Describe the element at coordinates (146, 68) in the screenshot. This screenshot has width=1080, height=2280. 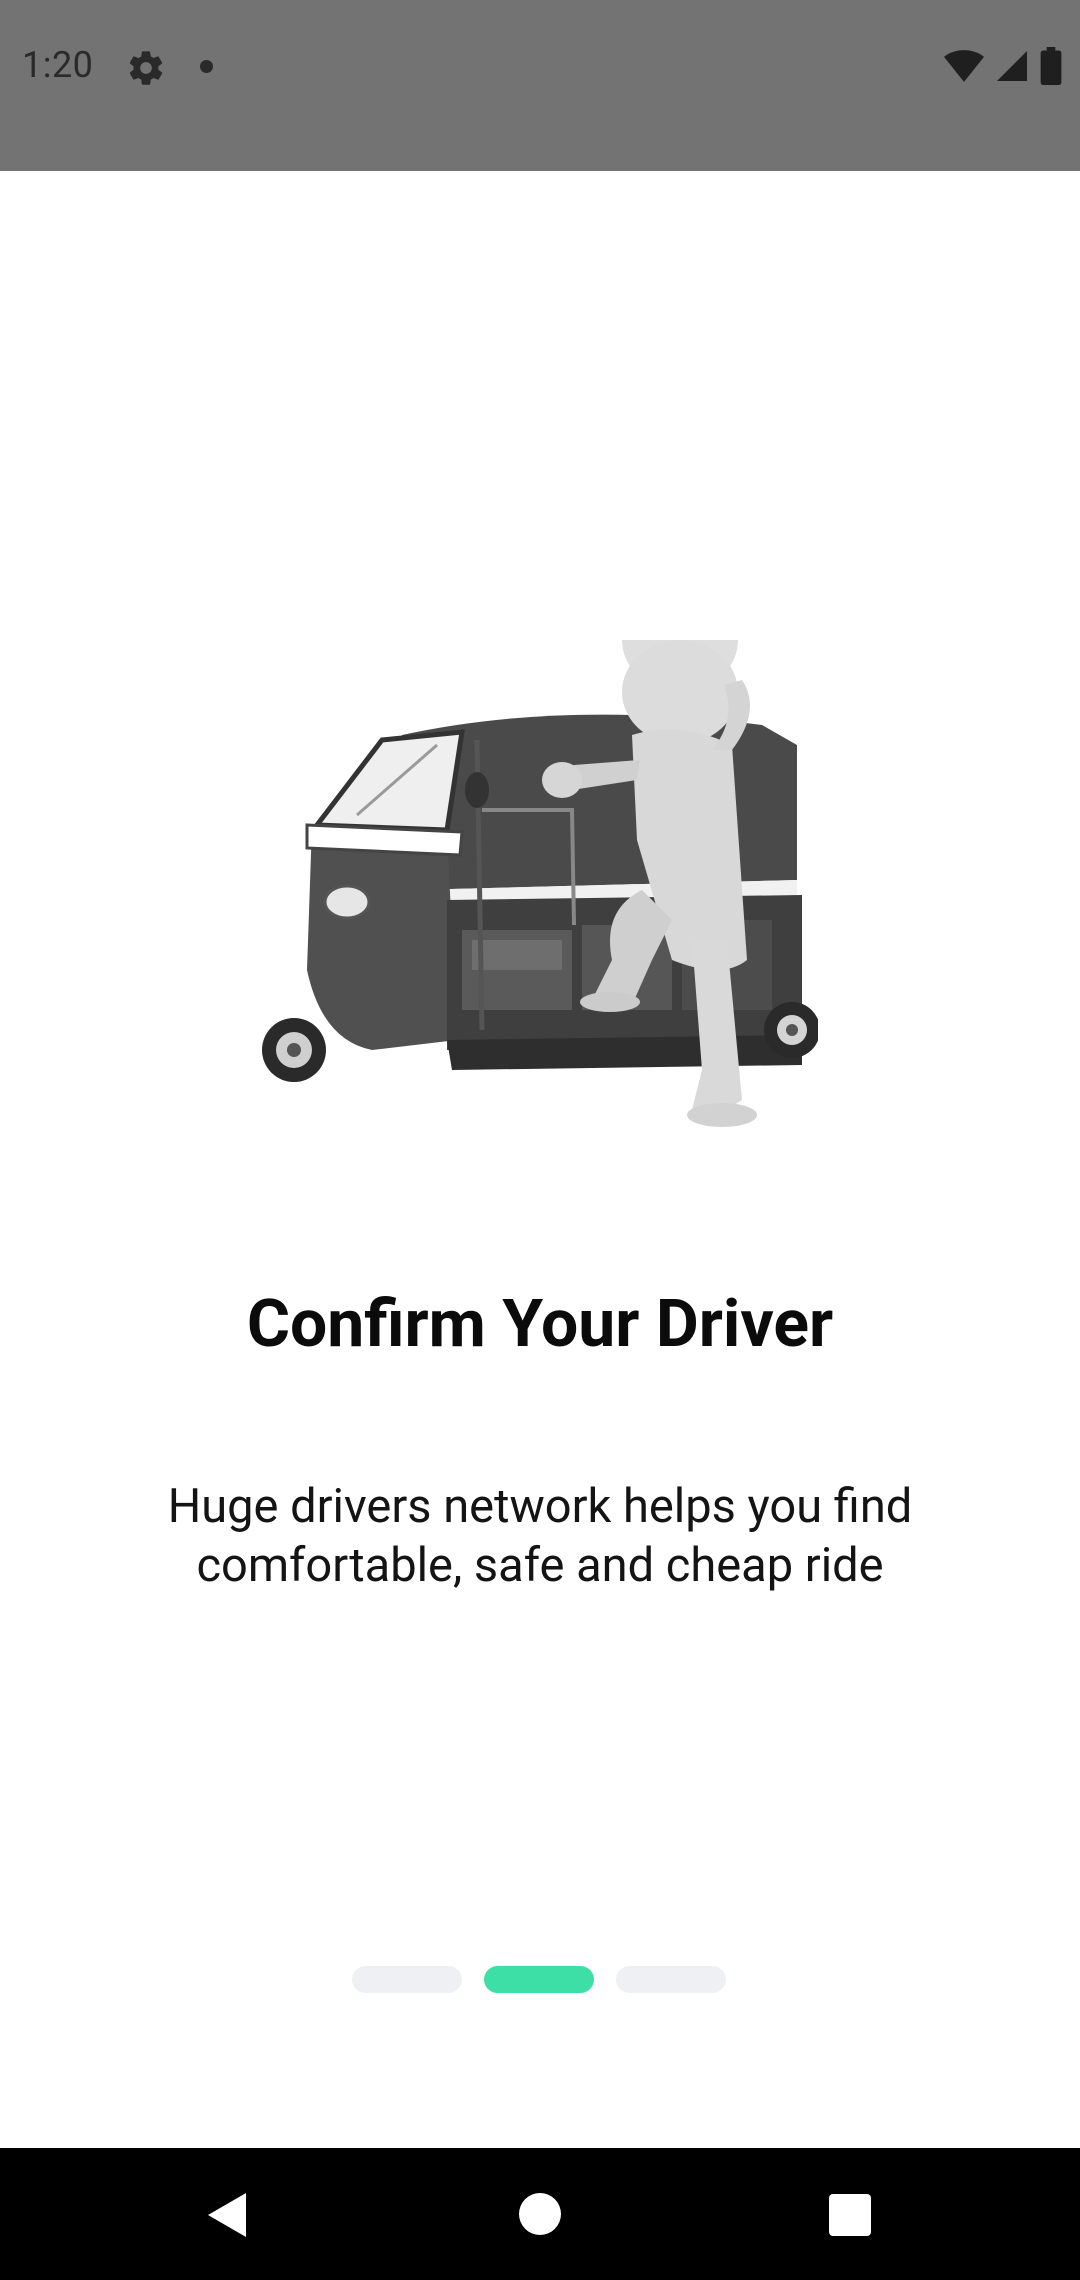
I see `gear-icon` at that location.